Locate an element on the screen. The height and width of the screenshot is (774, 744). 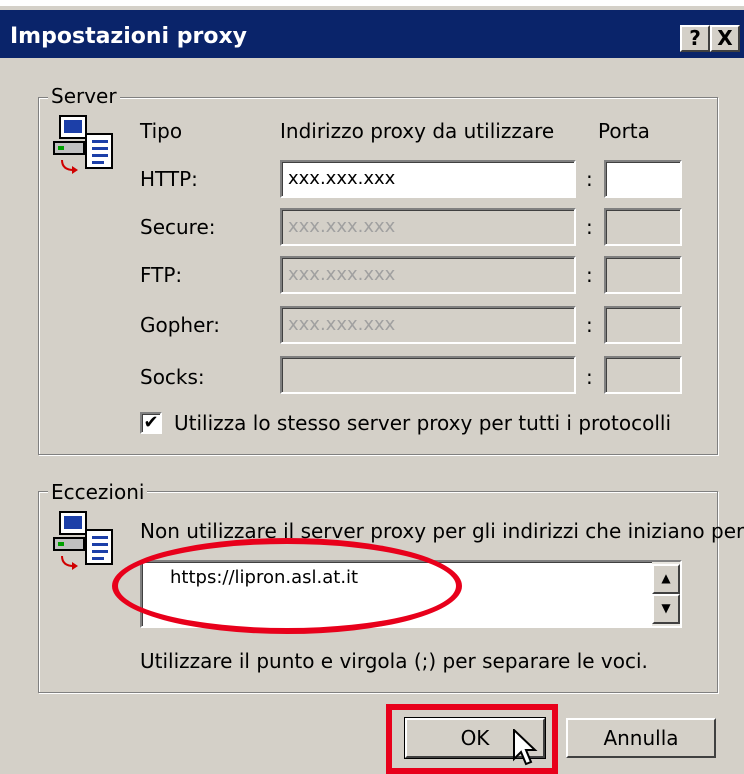
help-button: ? is located at coordinates (695, 38).